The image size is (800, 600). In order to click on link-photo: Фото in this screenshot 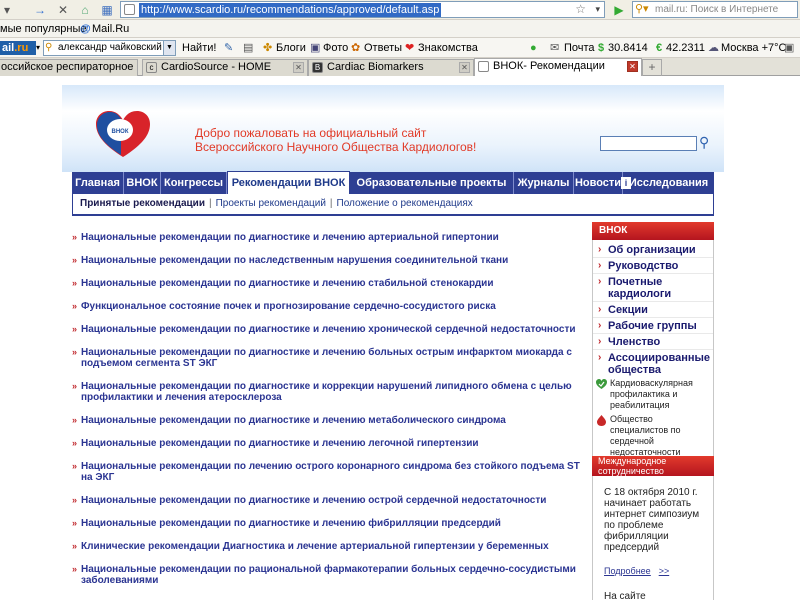, I will do `click(335, 48)`.